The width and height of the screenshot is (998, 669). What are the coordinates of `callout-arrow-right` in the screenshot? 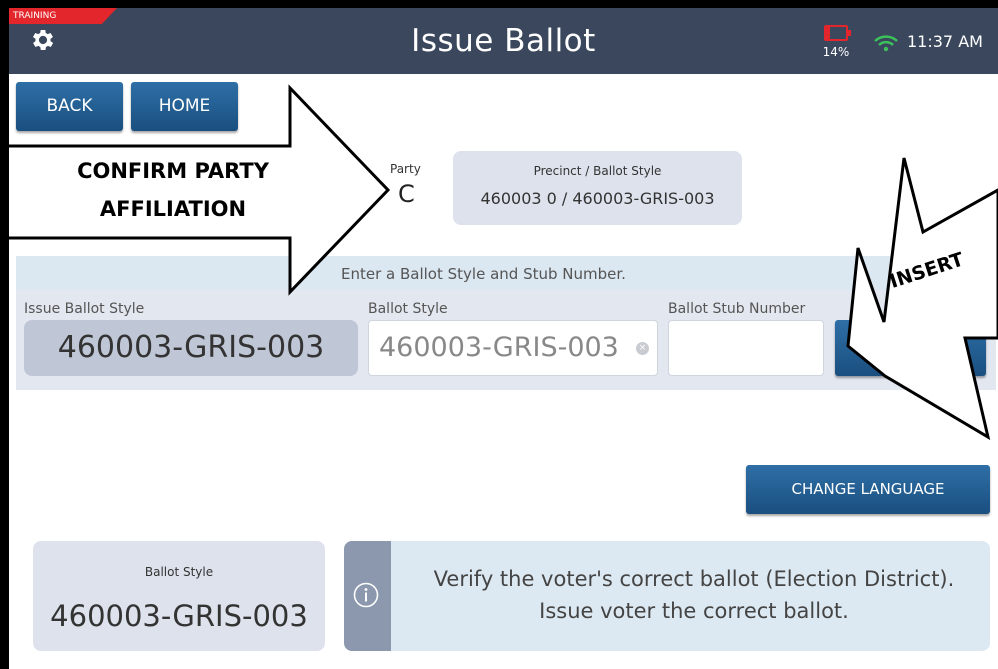 It's located at (922, 299).